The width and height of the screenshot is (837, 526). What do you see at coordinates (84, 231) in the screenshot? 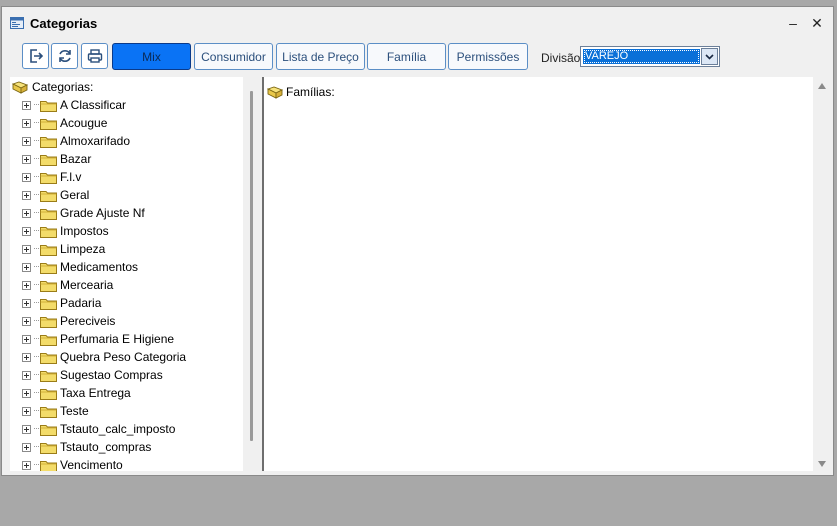
I see `tree-item-label: Impostos` at bounding box center [84, 231].